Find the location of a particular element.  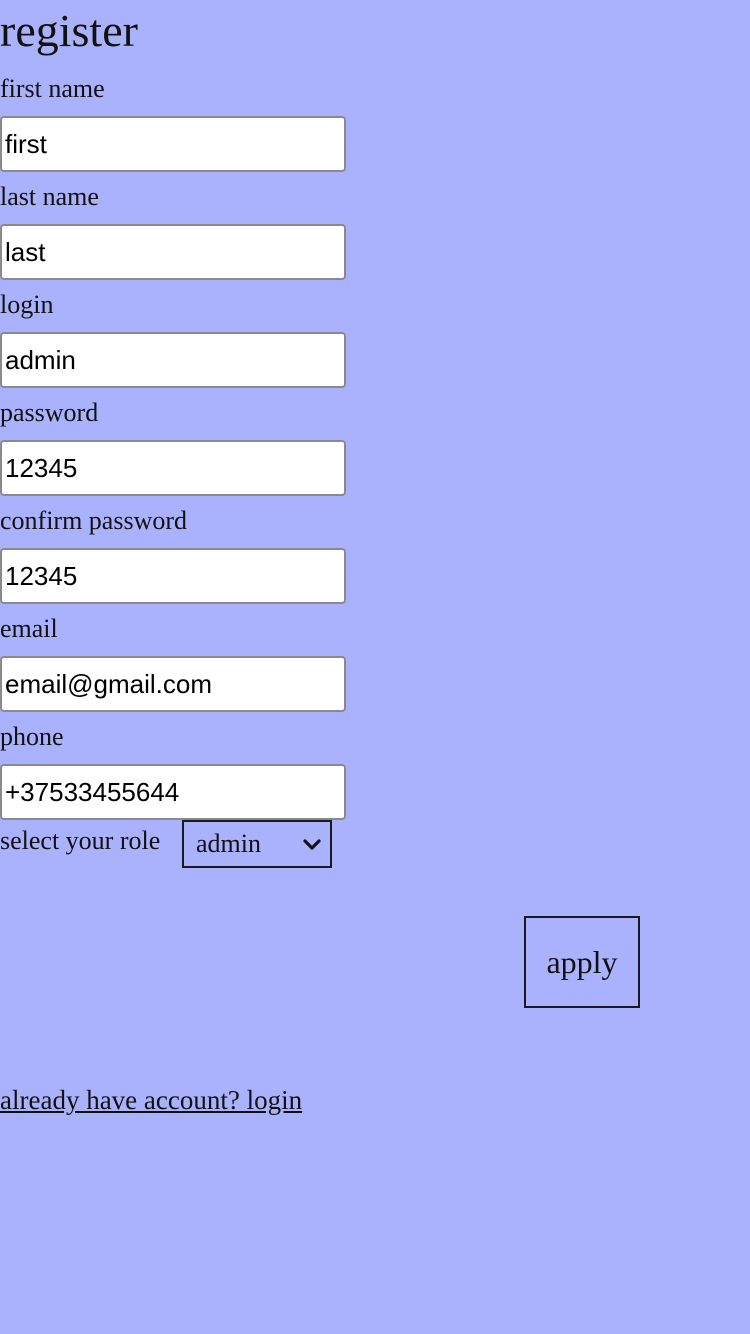

phone-label: phone is located at coordinates (32, 736).